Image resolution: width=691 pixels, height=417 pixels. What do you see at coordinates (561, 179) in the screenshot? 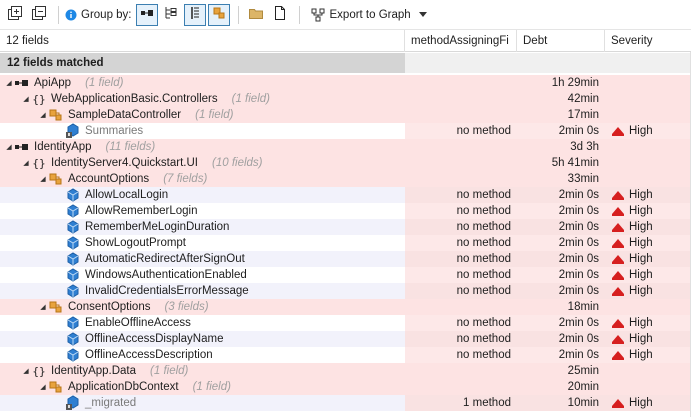
I see `debt-cell: 33min` at bounding box center [561, 179].